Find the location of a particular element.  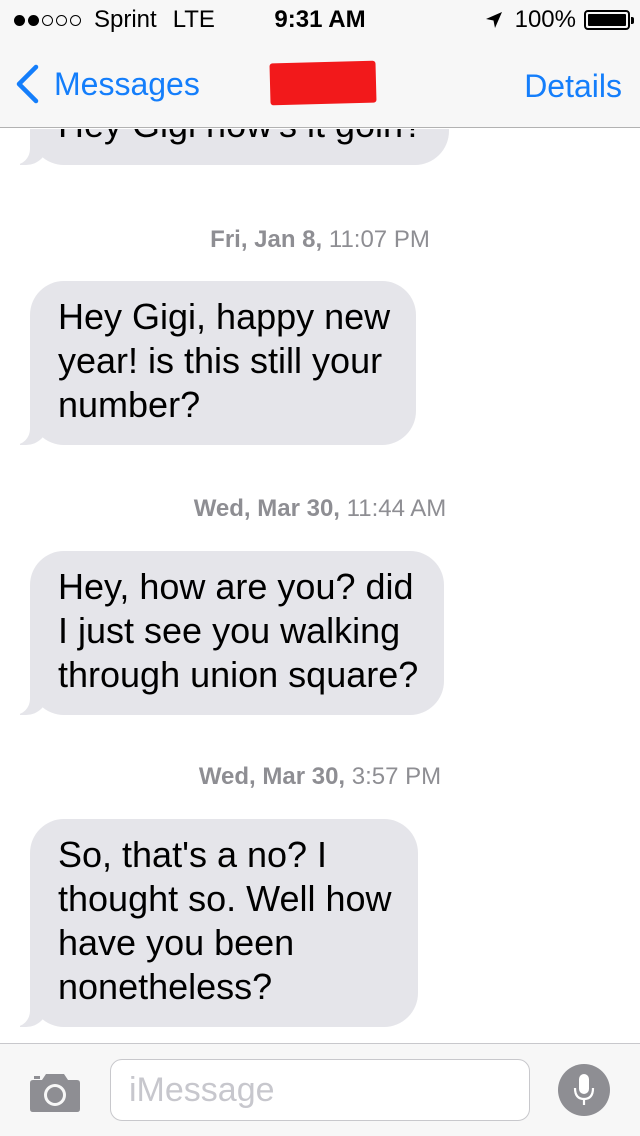

timestamp-time: 3:57 PM is located at coordinates (396, 776).